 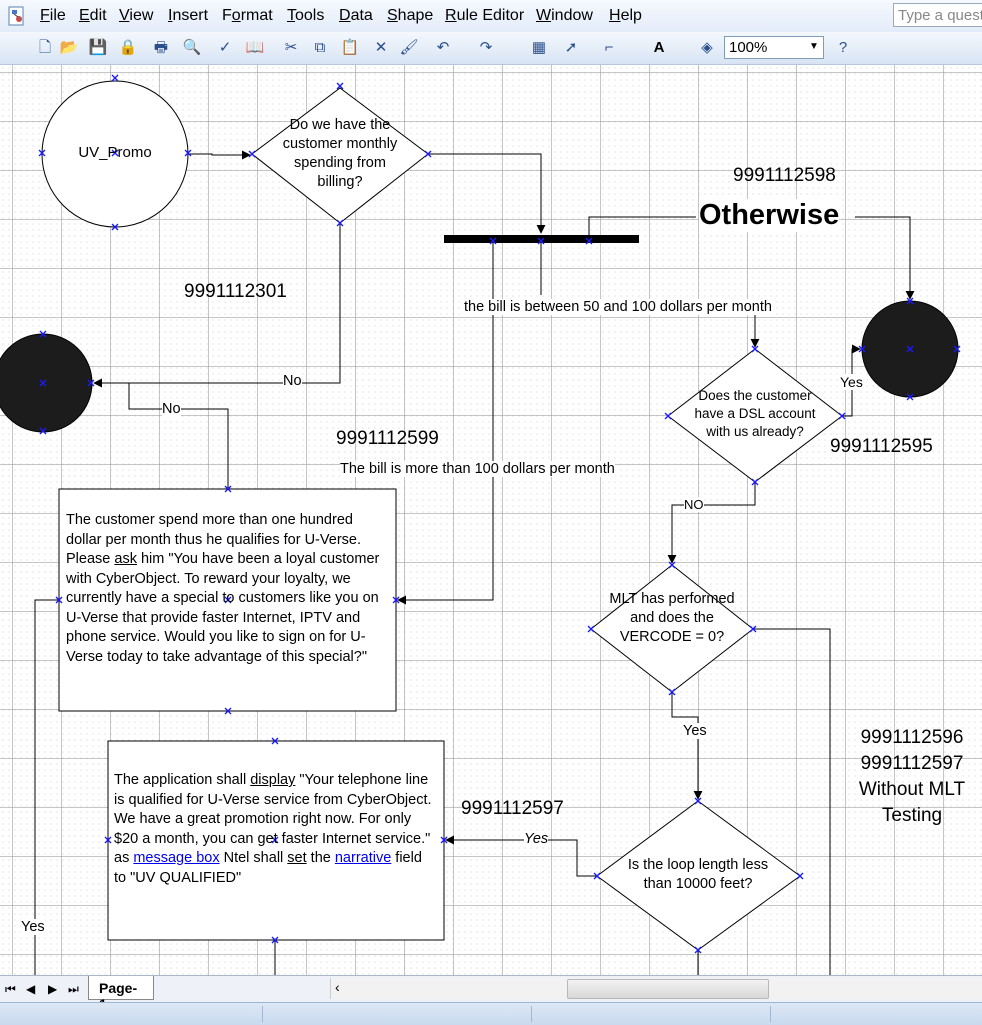 I want to click on no-label-3: NO, so click(x=694, y=504).